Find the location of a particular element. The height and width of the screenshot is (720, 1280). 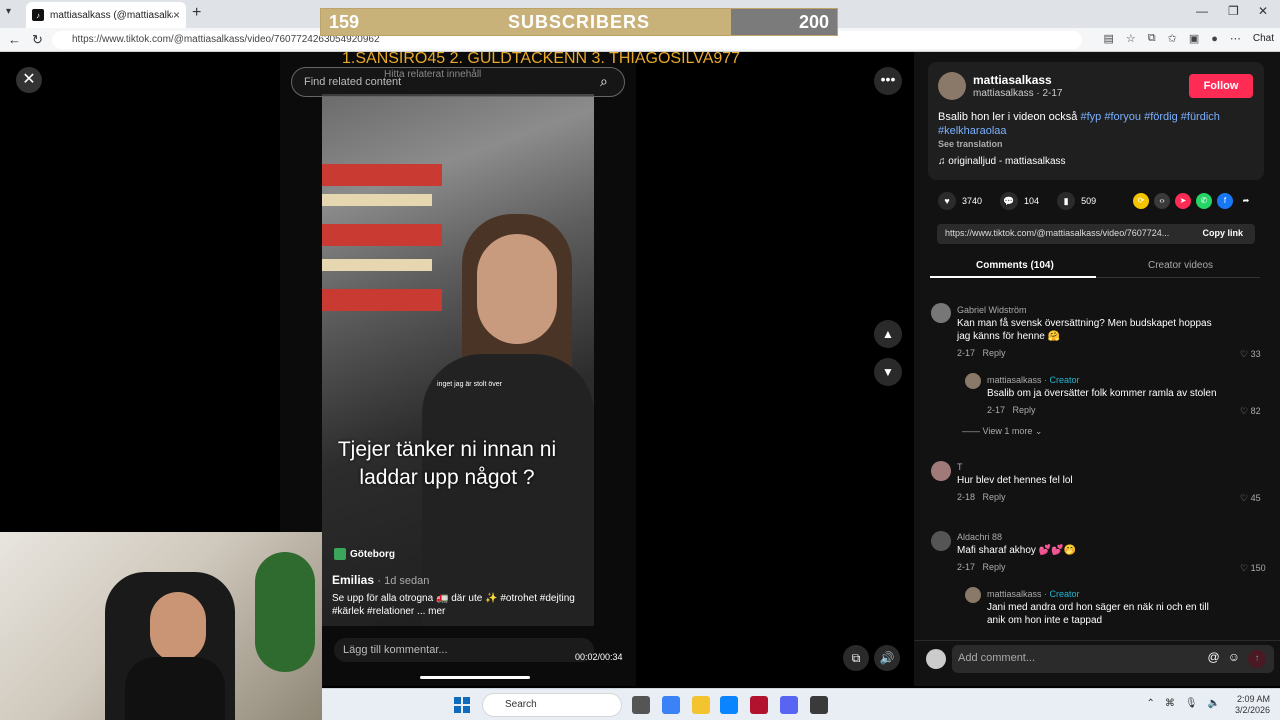

system-tray: ⌃ ⌘ 🎙 🔈 is located at coordinates (1183, 703).